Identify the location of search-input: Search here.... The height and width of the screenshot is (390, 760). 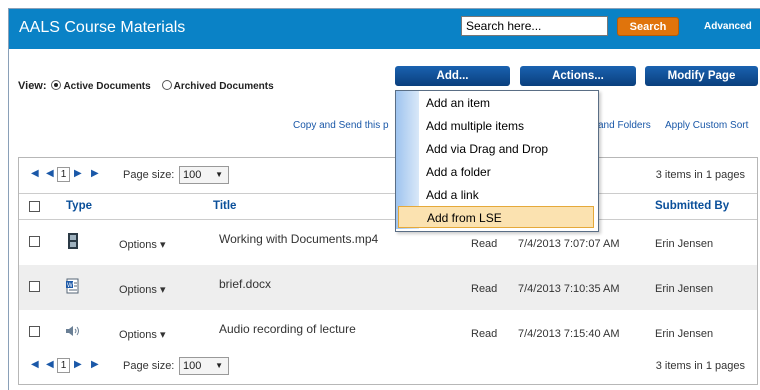
(534, 26).